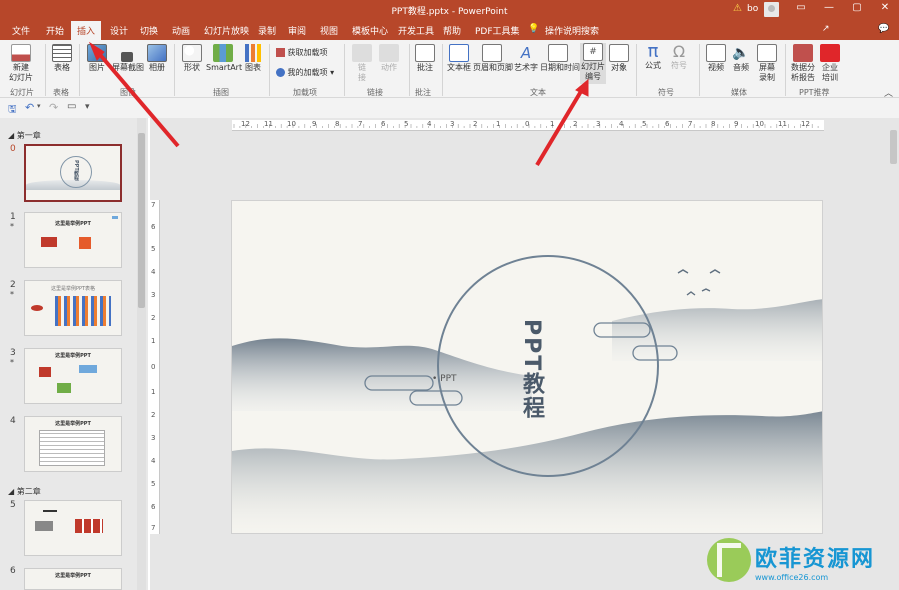 The width and height of the screenshot is (899, 590). Describe the element at coordinates (857, 10) in the screenshot. I see `maximize-icon: ▢` at that location.